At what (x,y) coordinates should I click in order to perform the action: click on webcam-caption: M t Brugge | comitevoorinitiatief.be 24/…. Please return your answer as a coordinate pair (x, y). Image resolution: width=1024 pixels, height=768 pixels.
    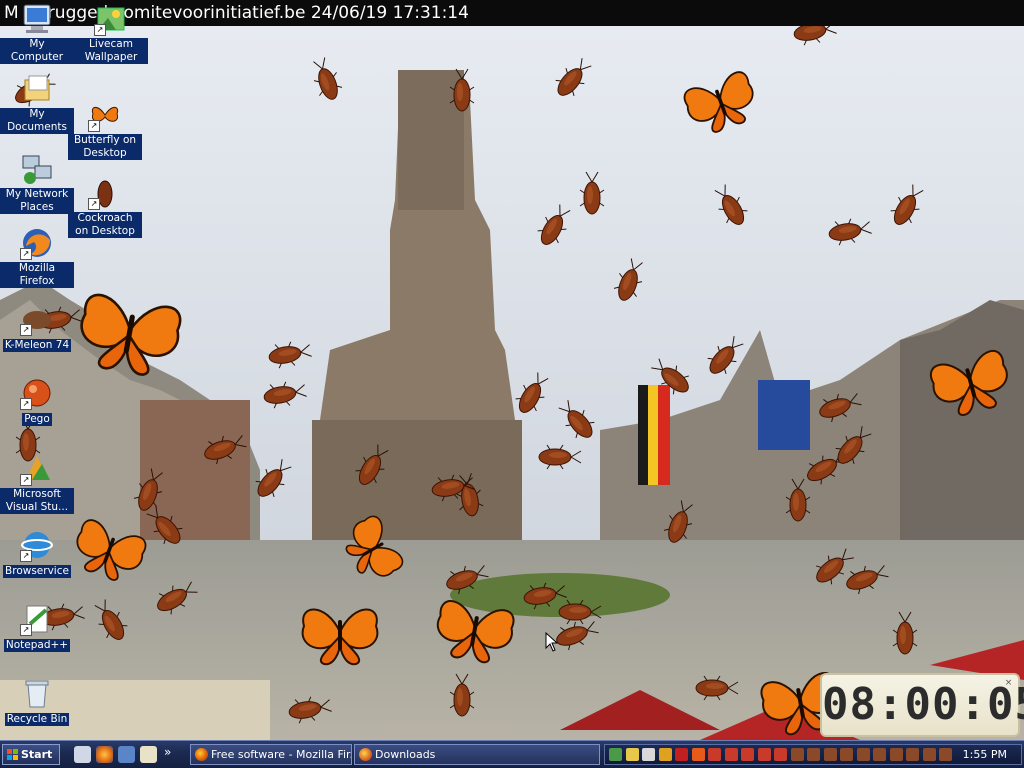
    Looking at the image, I should click on (512, 13).